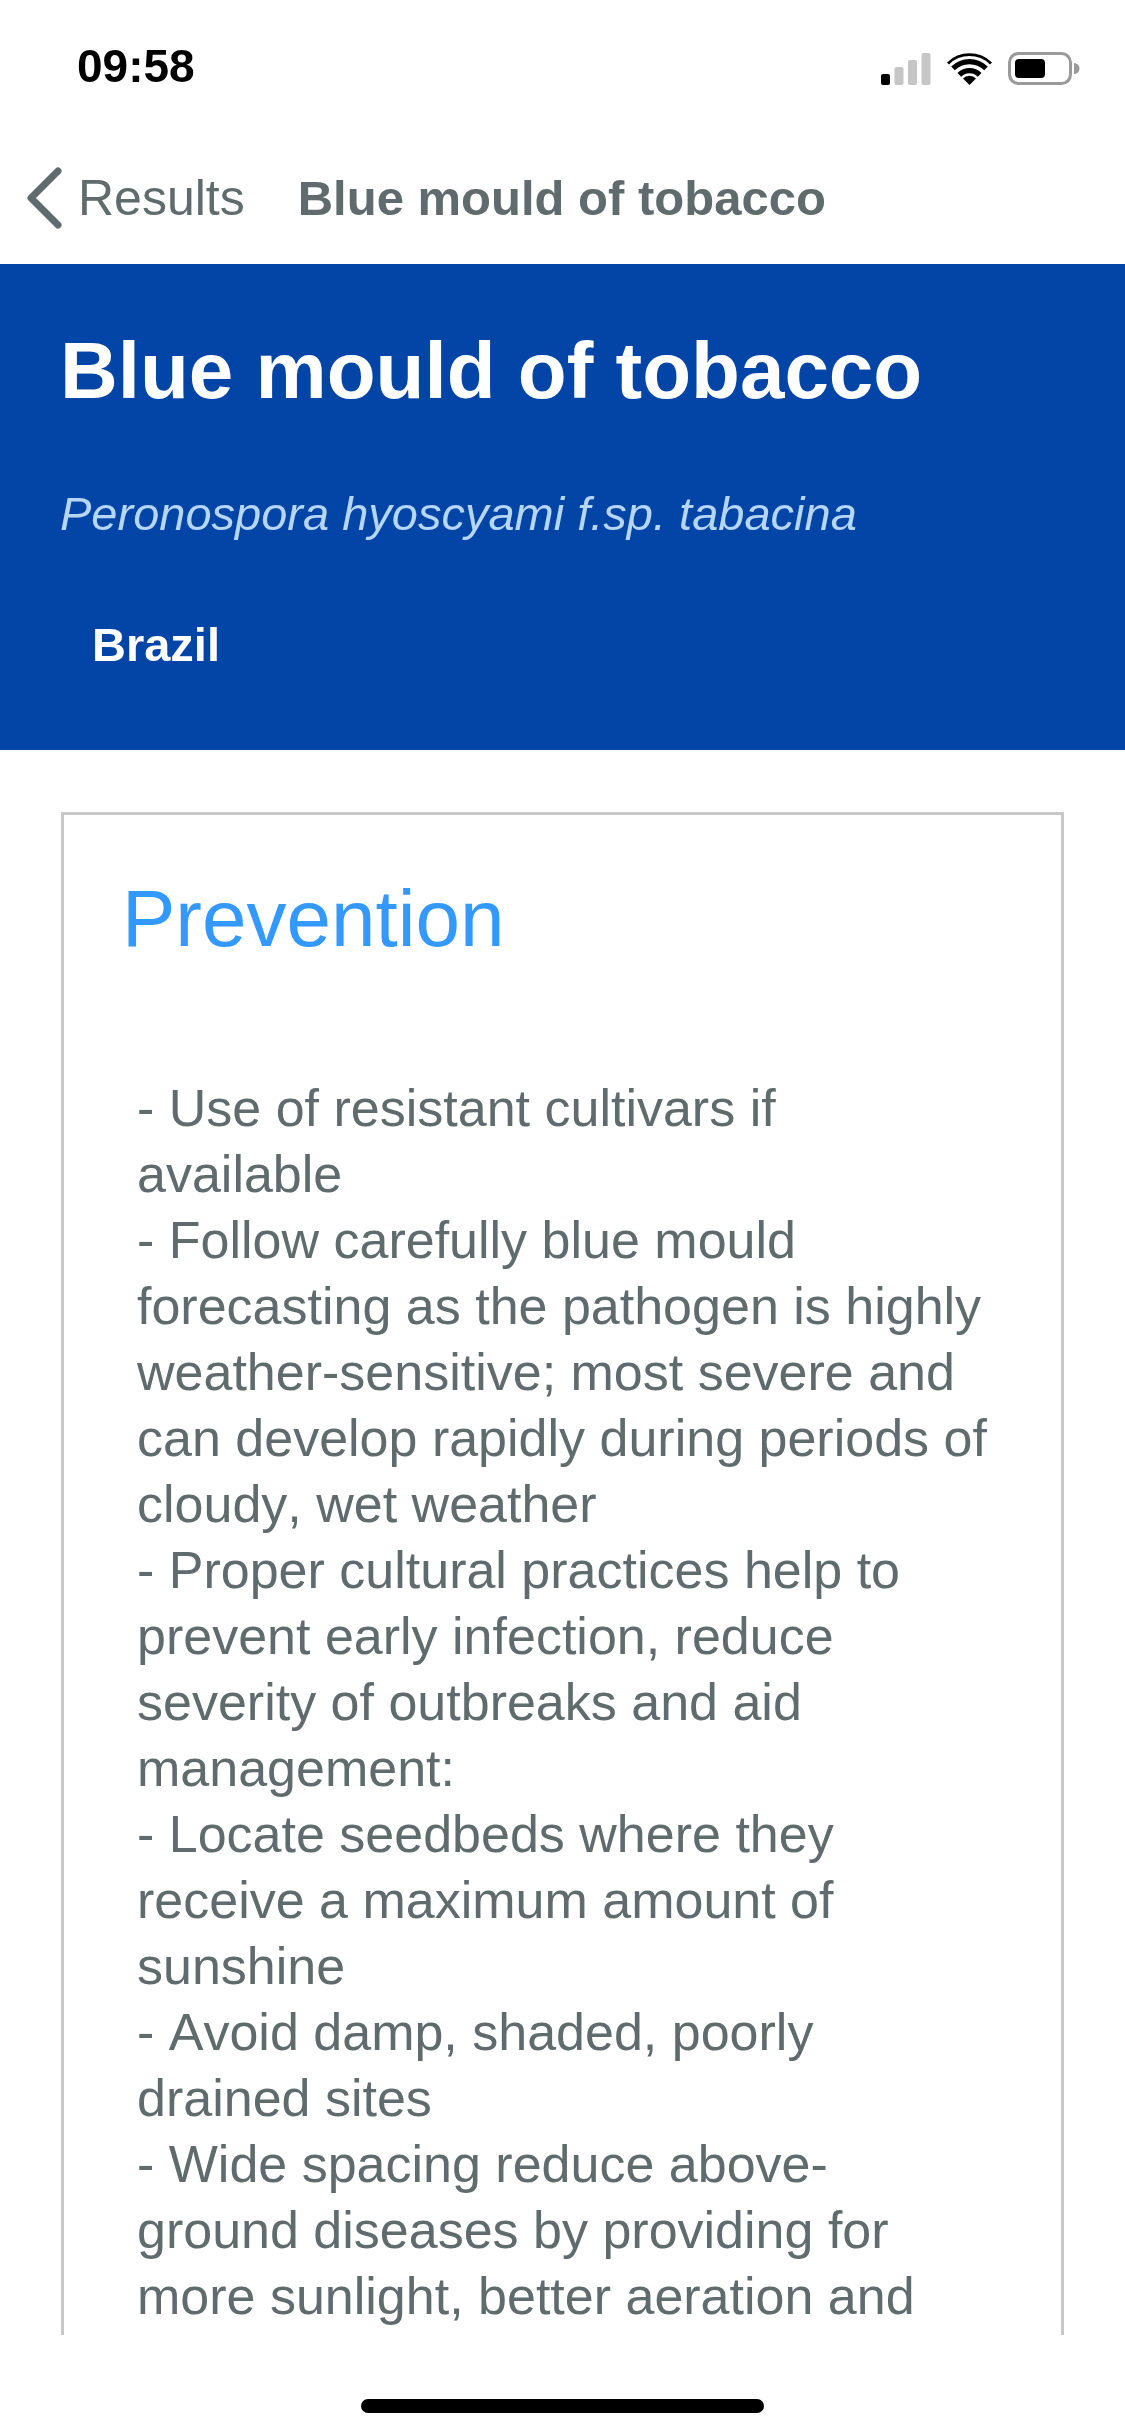  What do you see at coordinates (561, 198) in the screenshot?
I see `nav-title: Blue mould of tobacco` at bounding box center [561, 198].